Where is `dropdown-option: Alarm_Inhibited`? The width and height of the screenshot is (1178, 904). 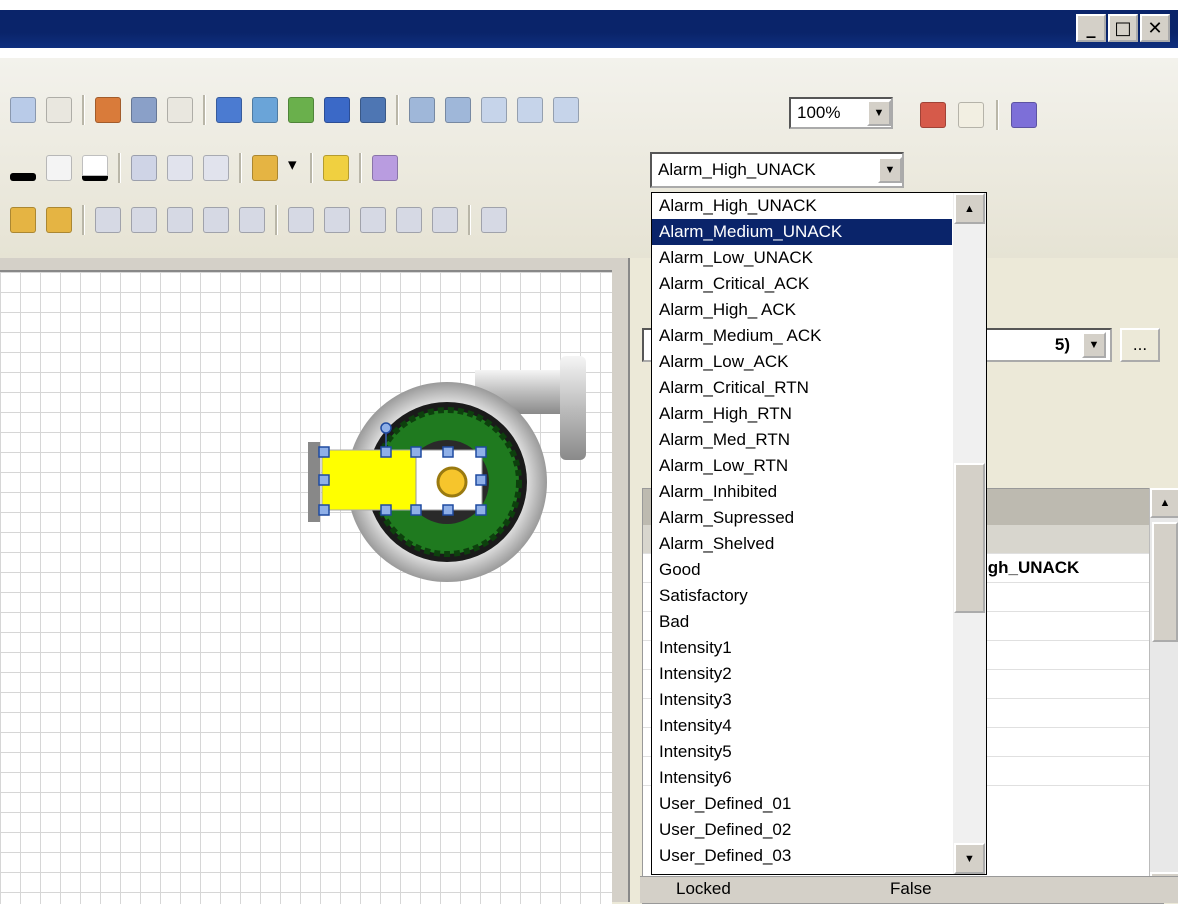
dropdown-option: Alarm_Inhibited is located at coordinates (802, 492).